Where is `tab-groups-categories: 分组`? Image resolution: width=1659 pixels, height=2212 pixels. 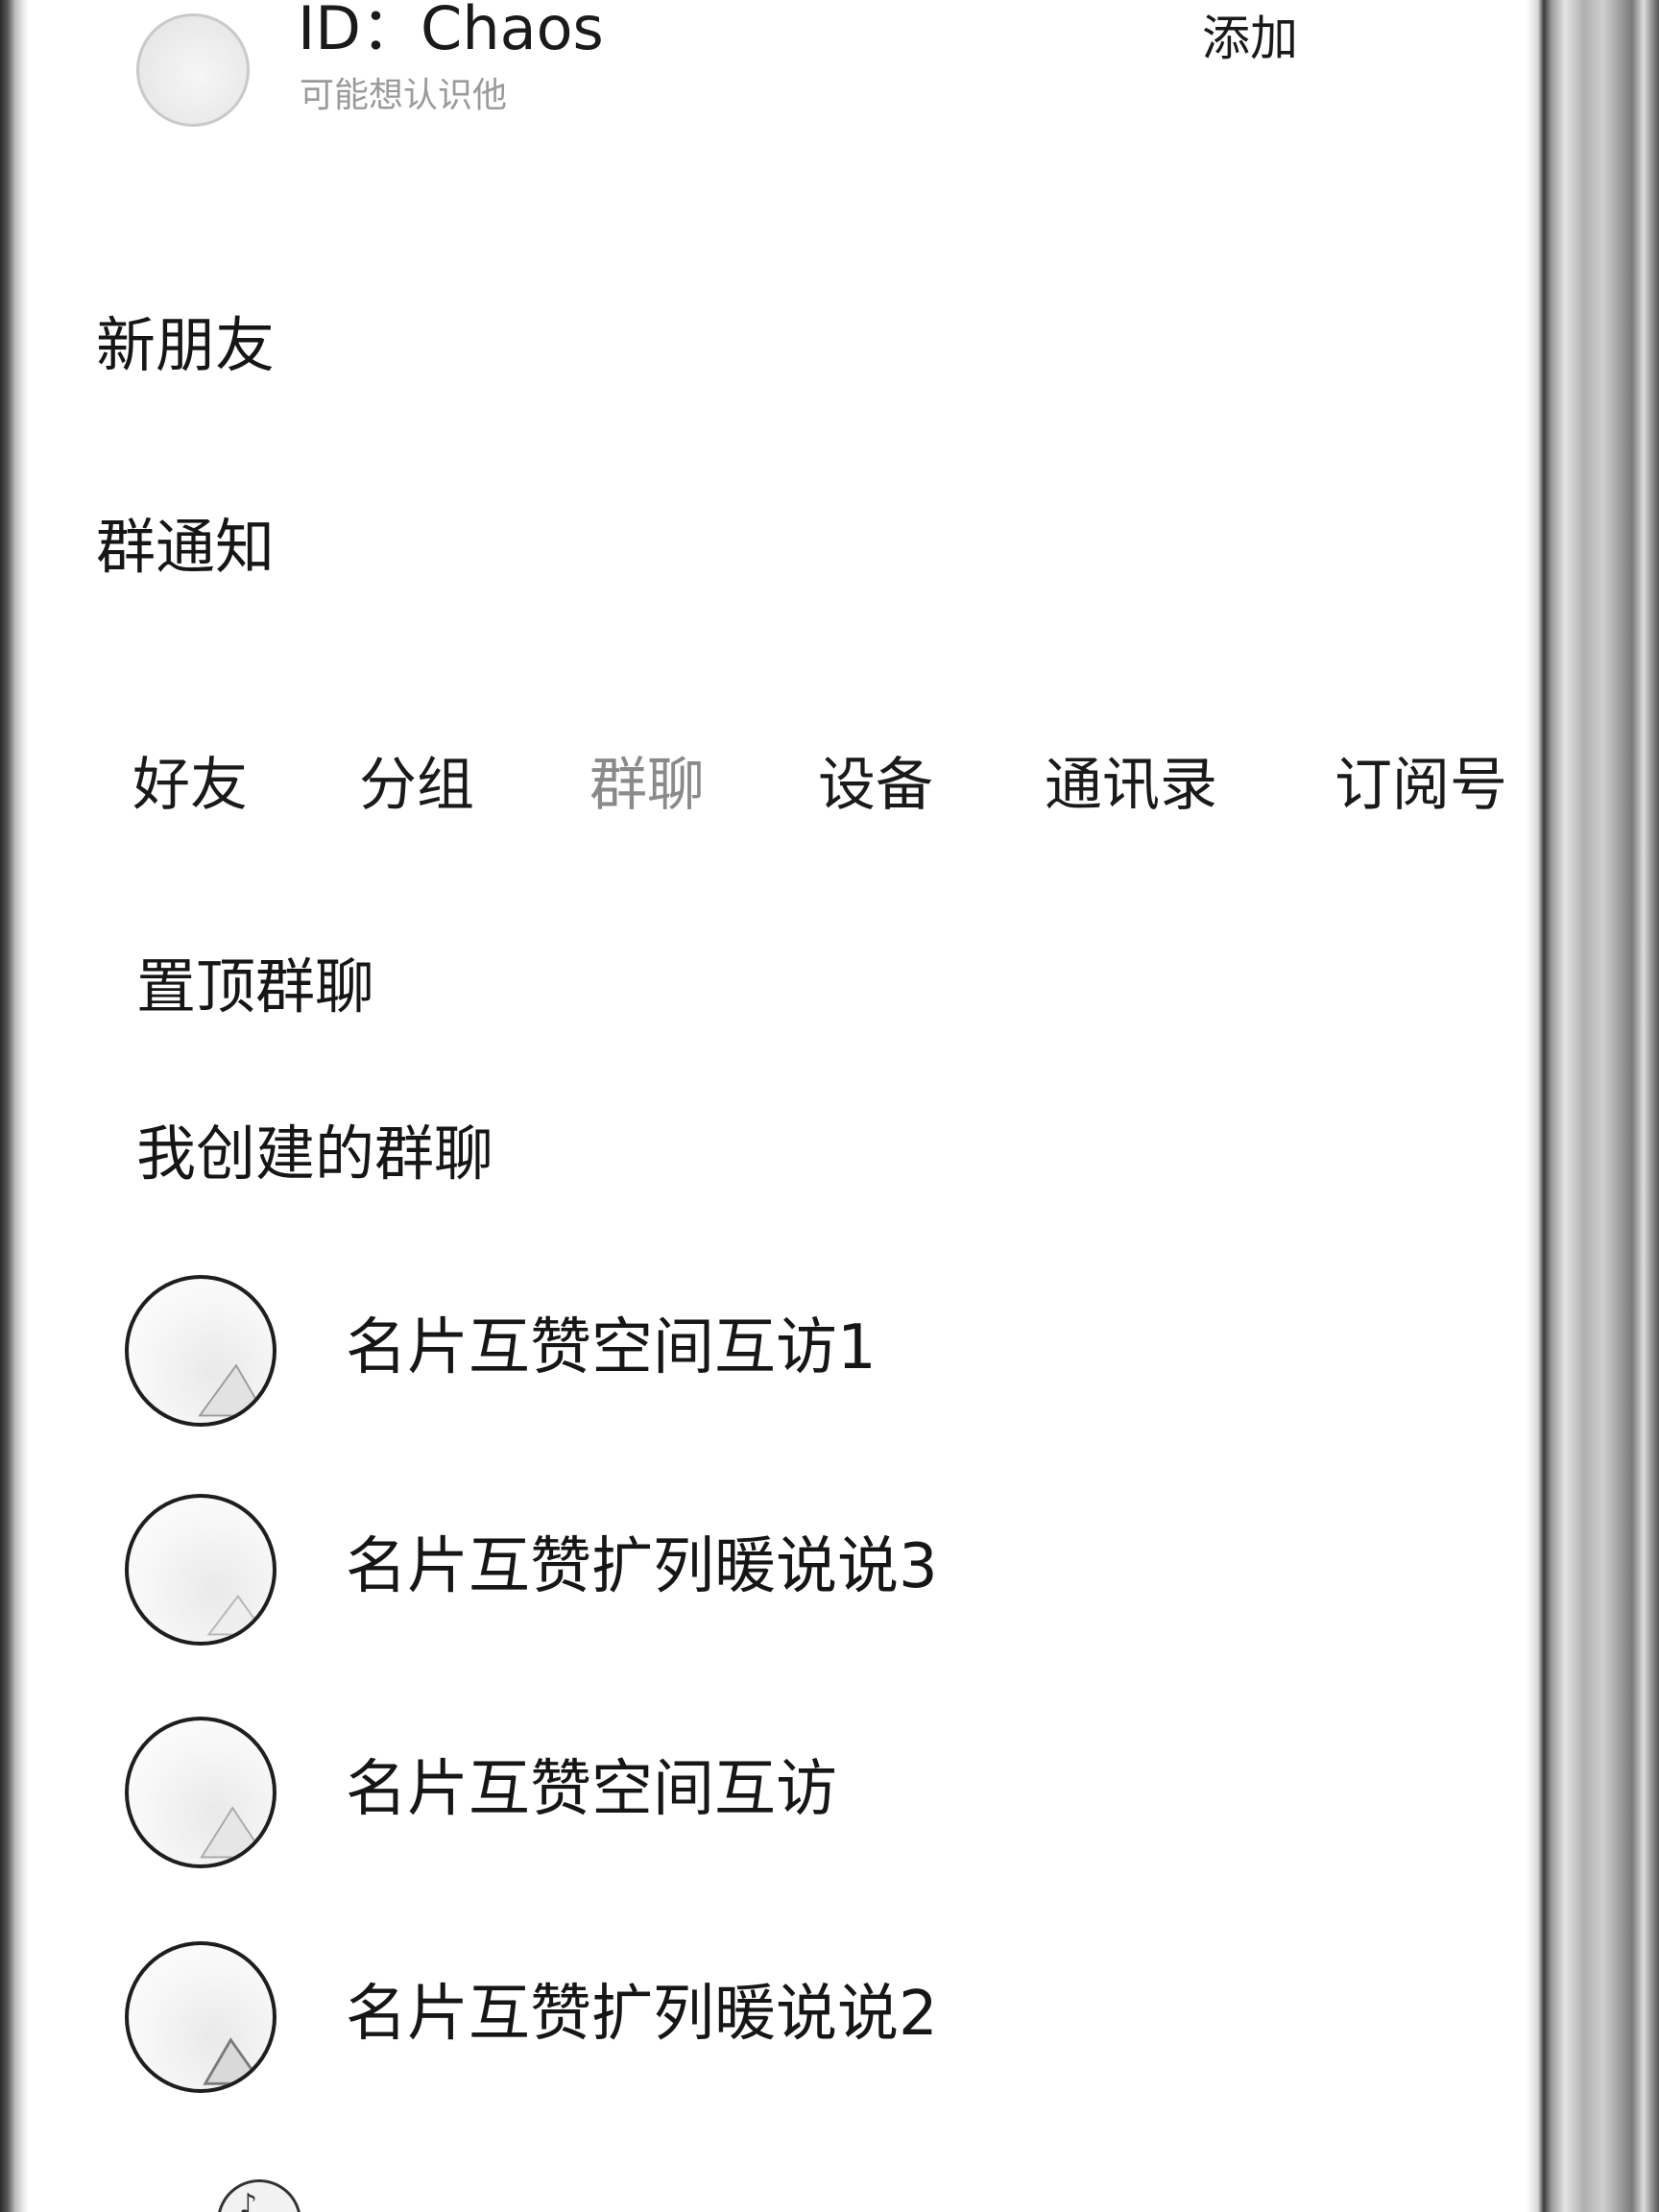 tab-groups-categories: 分组 is located at coordinates (416, 785).